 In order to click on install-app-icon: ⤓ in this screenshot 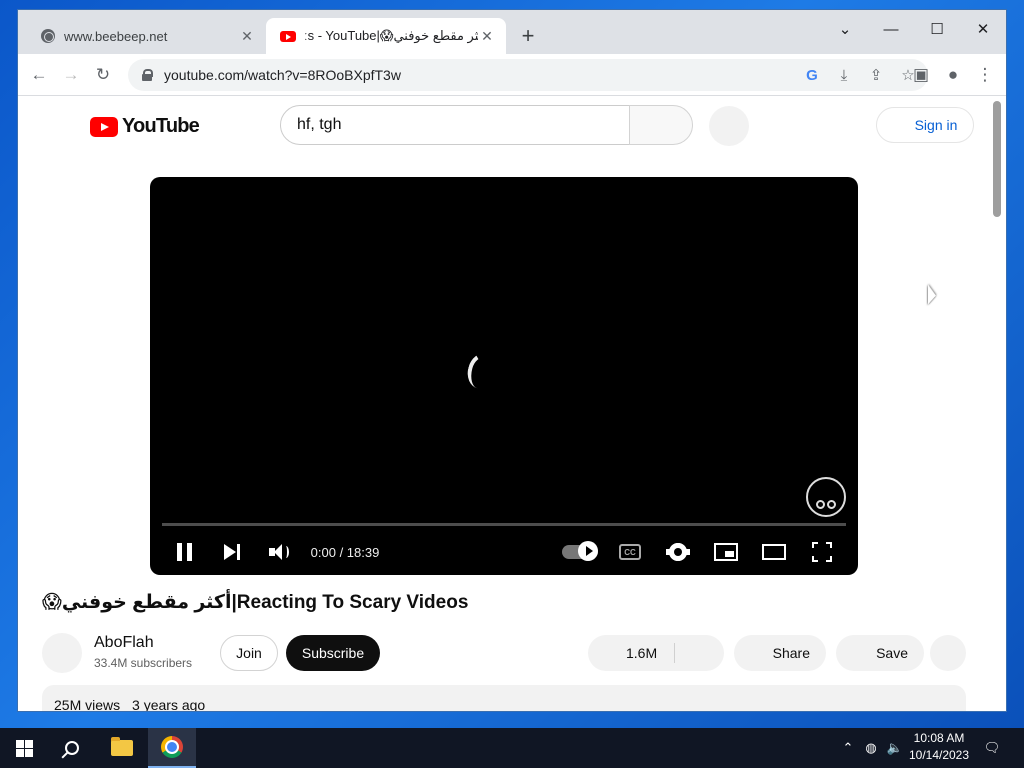, I will do `click(844, 75)`.